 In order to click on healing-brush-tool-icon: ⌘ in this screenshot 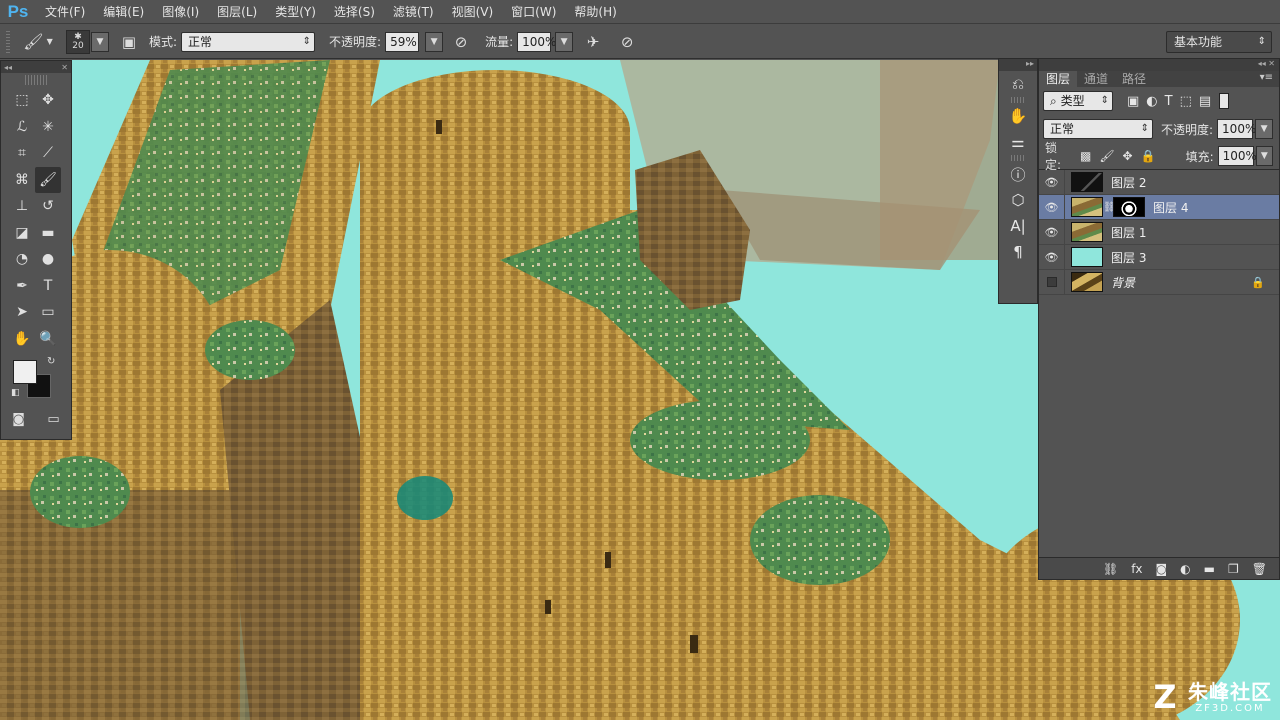, I will do `click(22, 180)`.